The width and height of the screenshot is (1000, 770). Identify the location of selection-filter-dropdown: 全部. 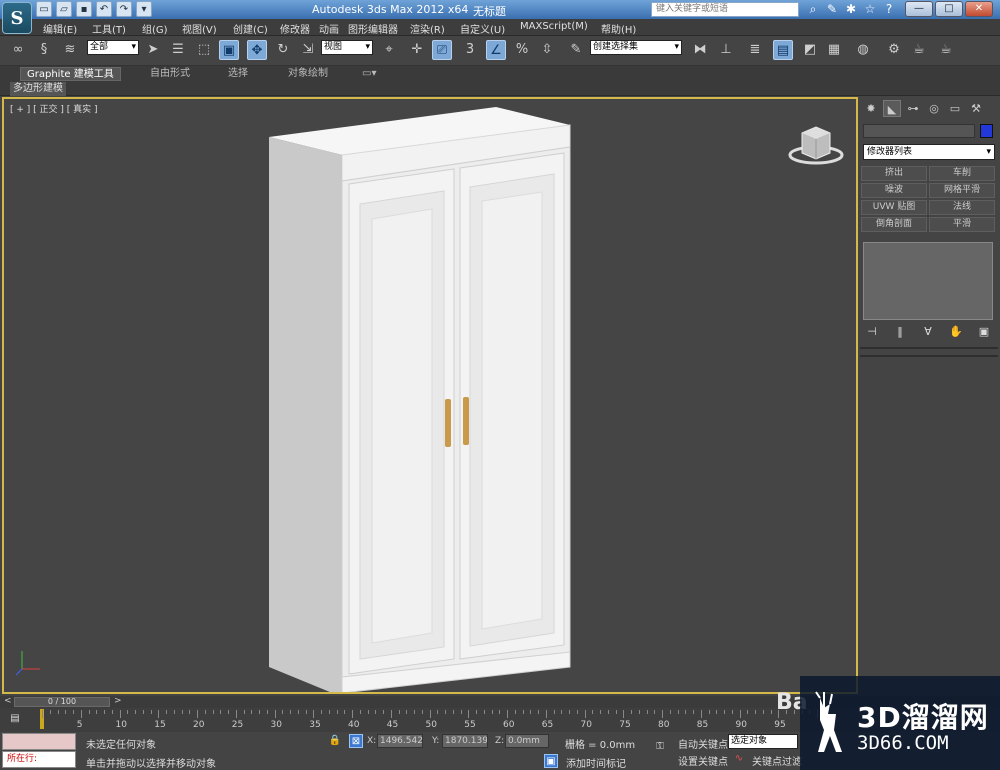
(113, 47).